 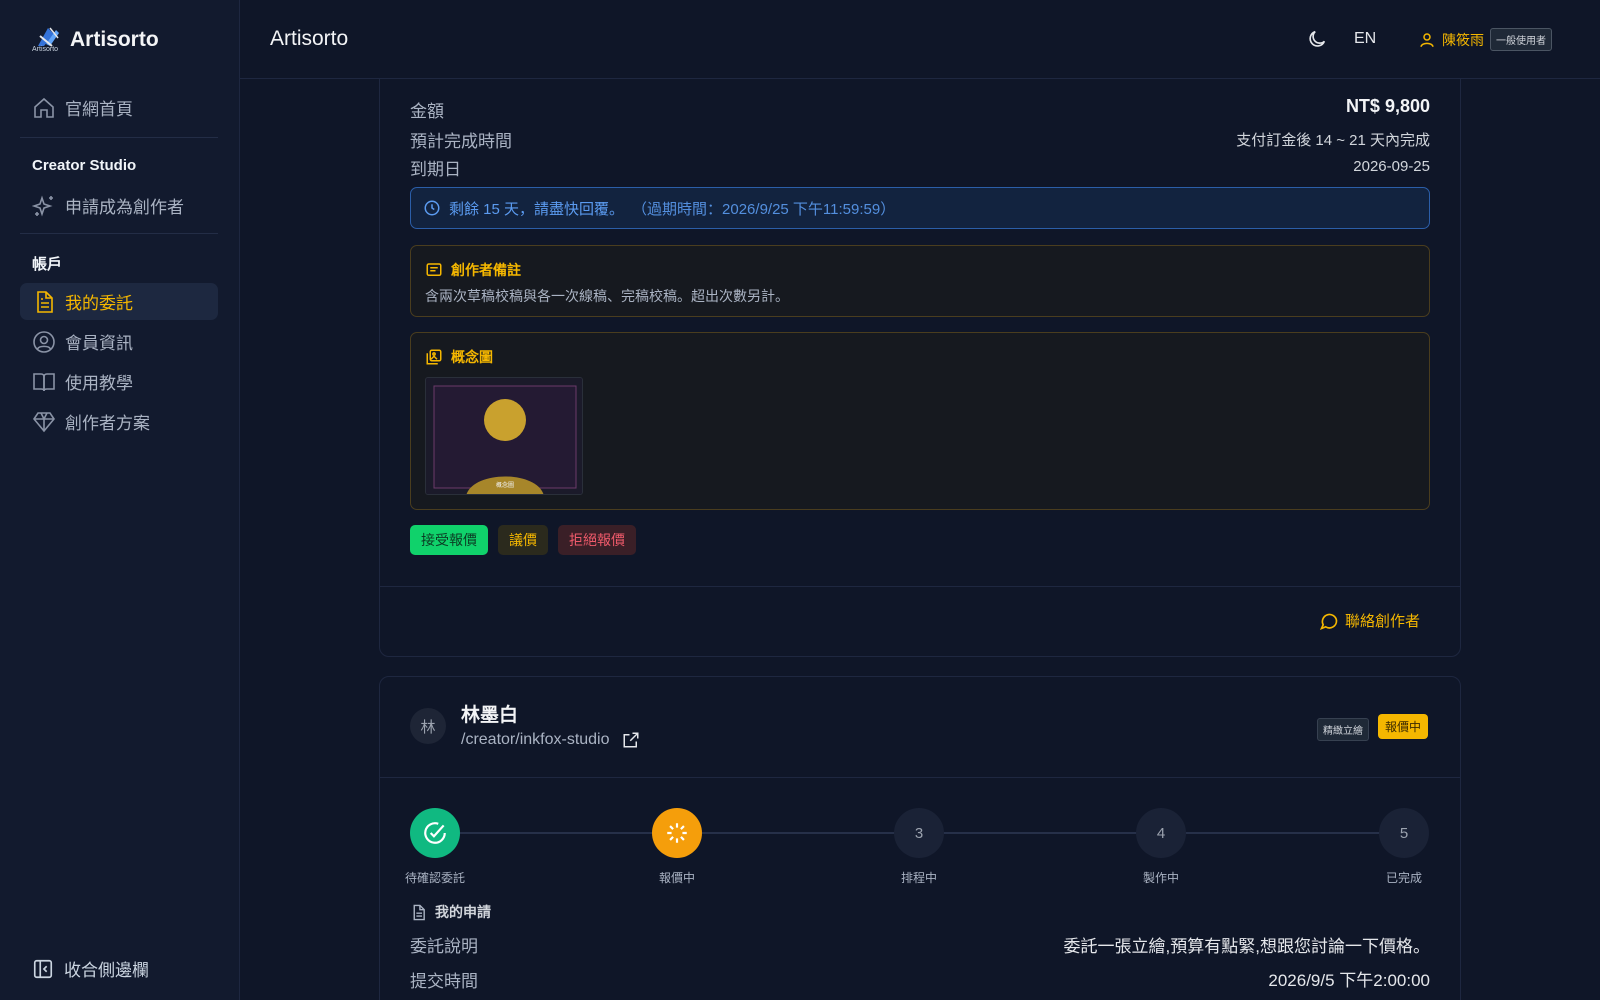 What do you see at coordinates (504, 436) in the screenshot?
I see `concept-thumbnail: 概念圖` at bounding box center [504, 436].